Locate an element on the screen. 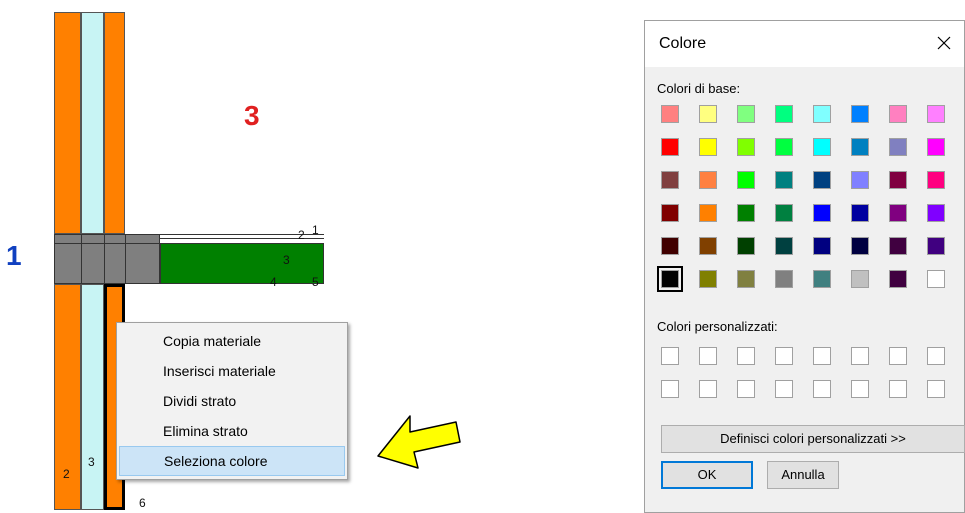 This screenshot has height=513, width=965. side-label-right: 3 is located at coordinates (252, 115).